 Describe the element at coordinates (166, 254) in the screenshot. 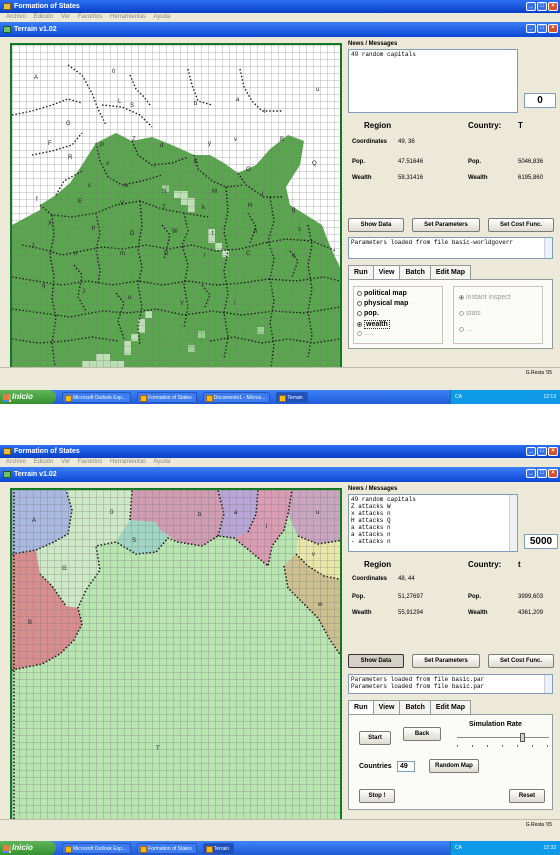

I see `country-label-U: U` at that location.